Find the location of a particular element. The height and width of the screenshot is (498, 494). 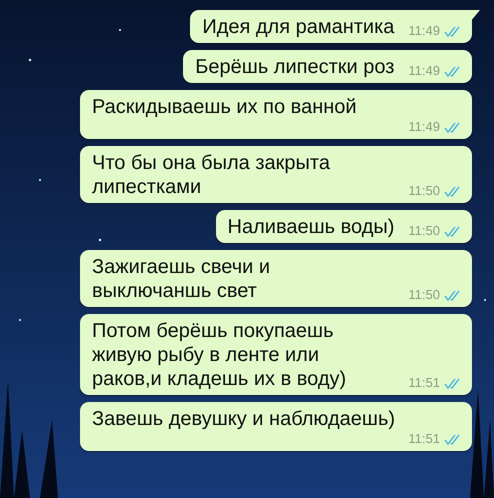

message-text: Потом берёшь покупаешь живую рыбу в ленте или раков,и кладешь их в воду) is located at coordinates (220, 355).